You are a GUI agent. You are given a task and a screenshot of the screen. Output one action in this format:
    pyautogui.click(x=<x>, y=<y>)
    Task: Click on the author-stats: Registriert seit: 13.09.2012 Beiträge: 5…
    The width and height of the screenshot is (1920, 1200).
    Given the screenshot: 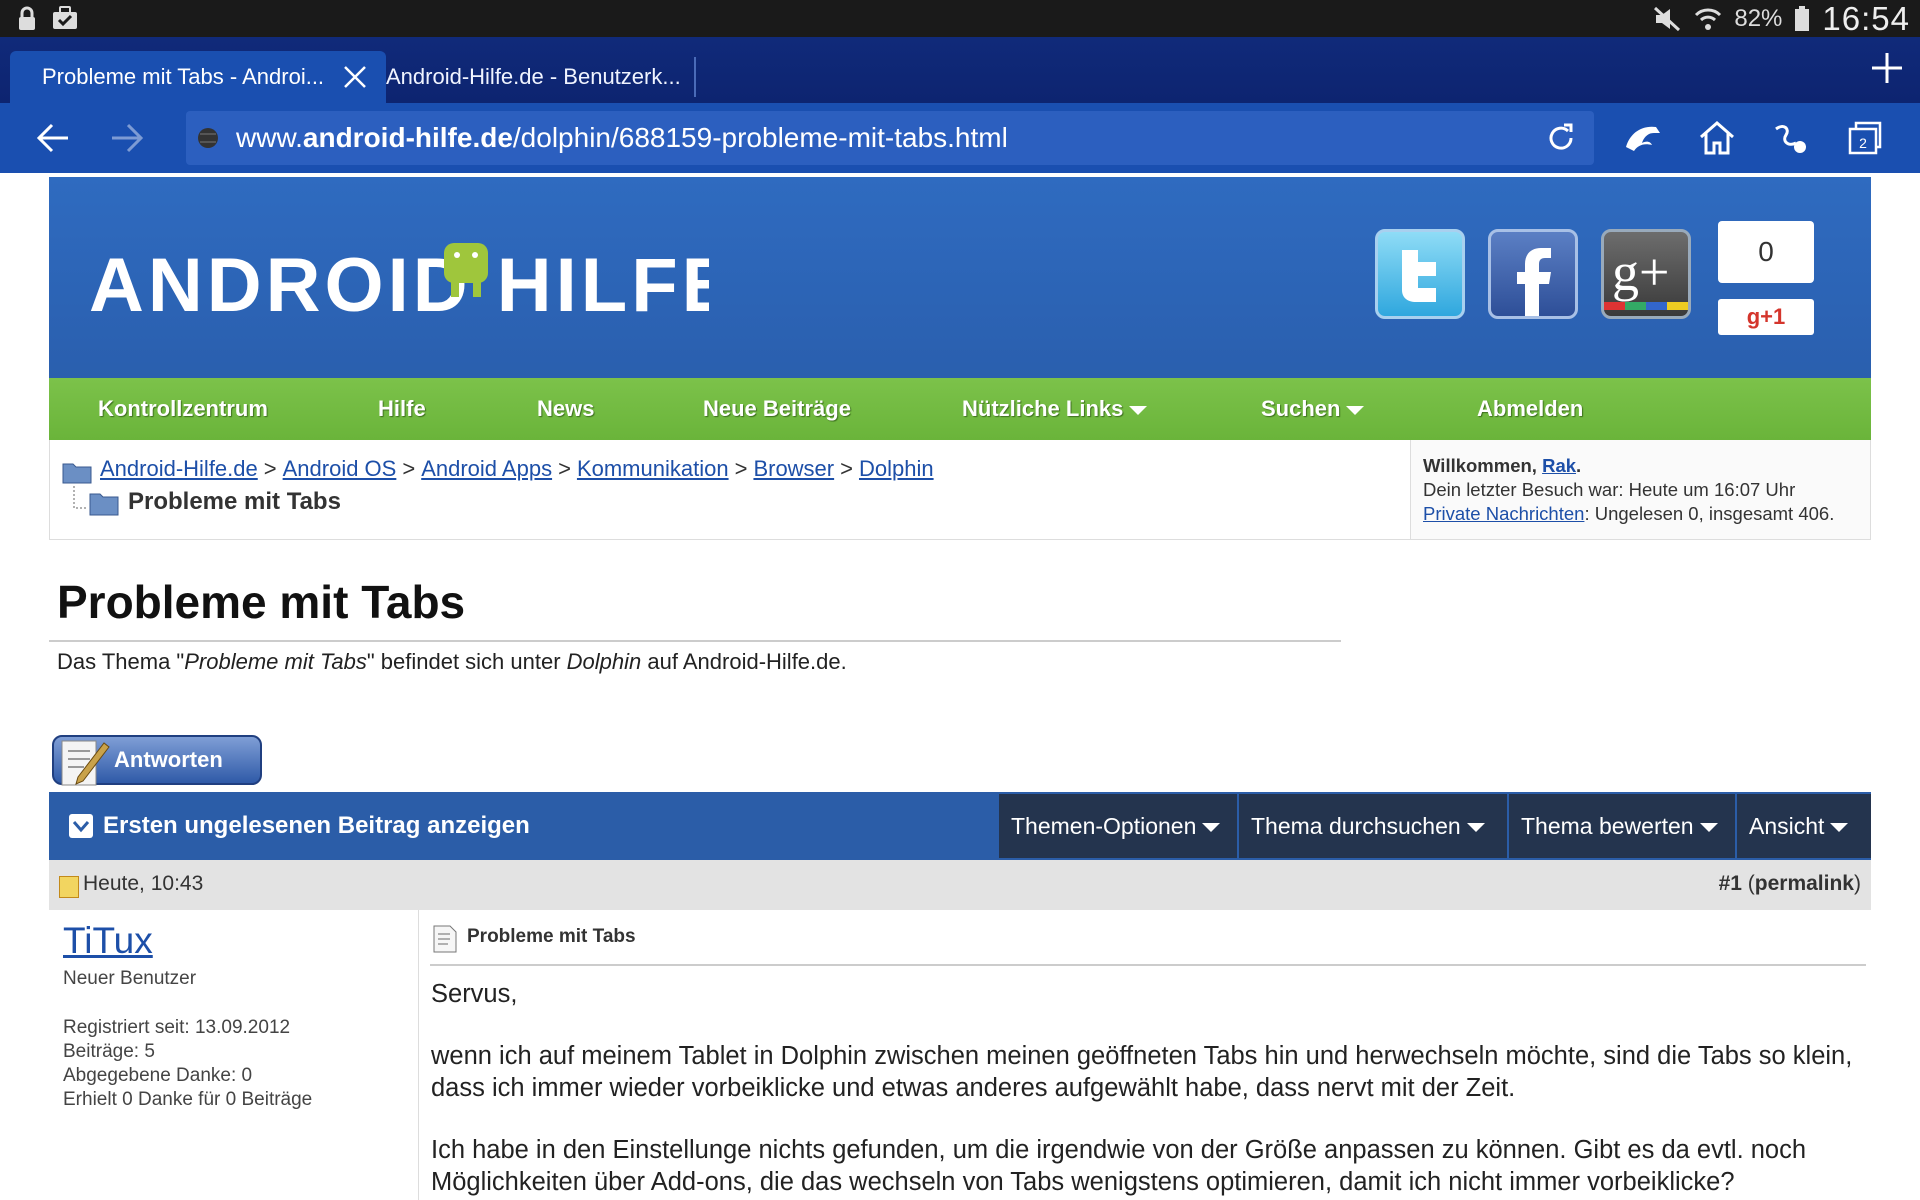 What is the action you would take?
    pyautogui.click(x=188, y=1063)
    